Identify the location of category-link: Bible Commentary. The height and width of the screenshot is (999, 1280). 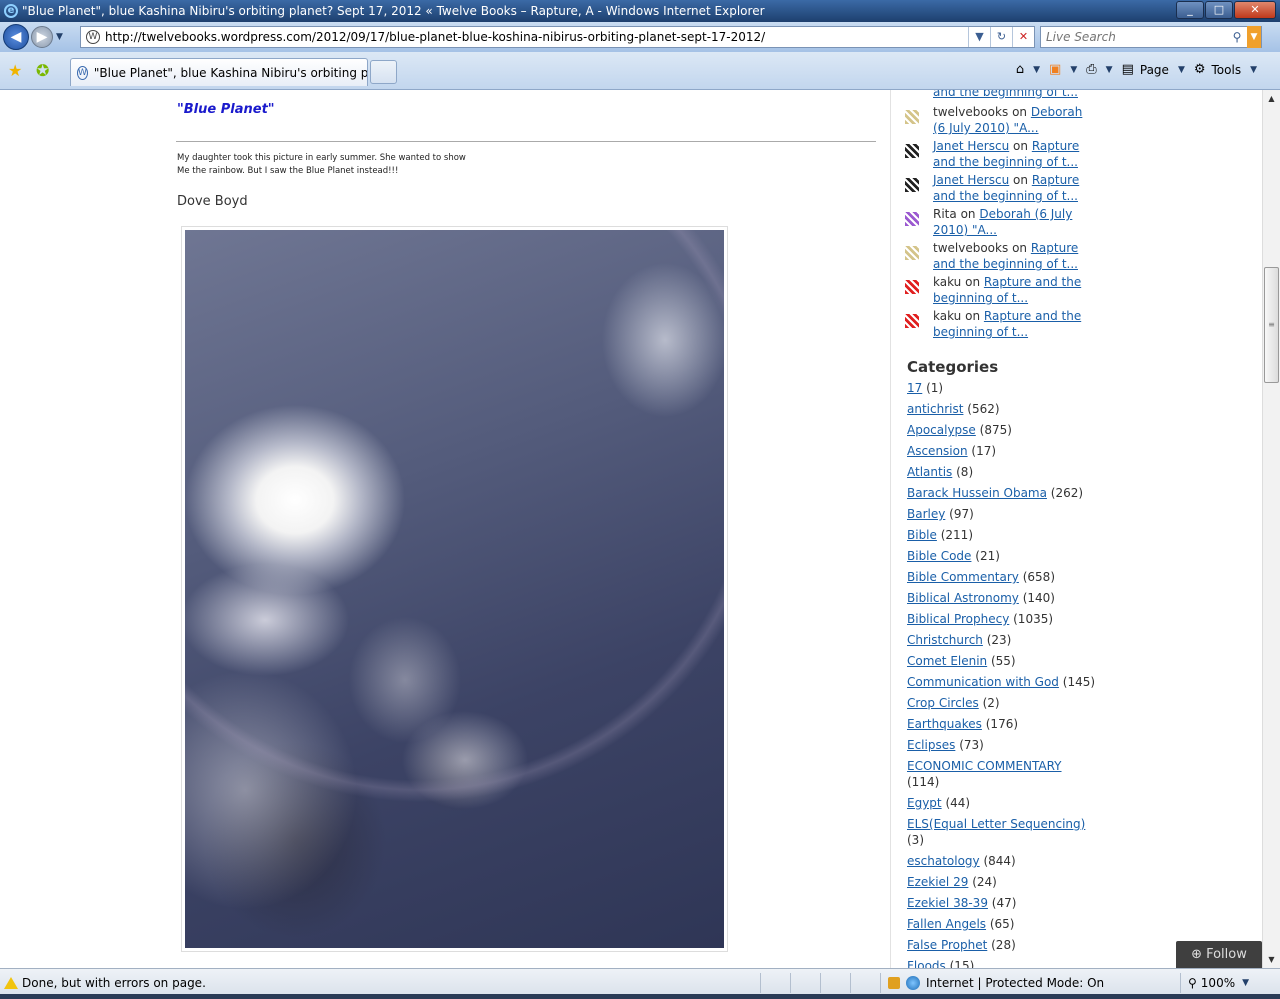
(963, 577).